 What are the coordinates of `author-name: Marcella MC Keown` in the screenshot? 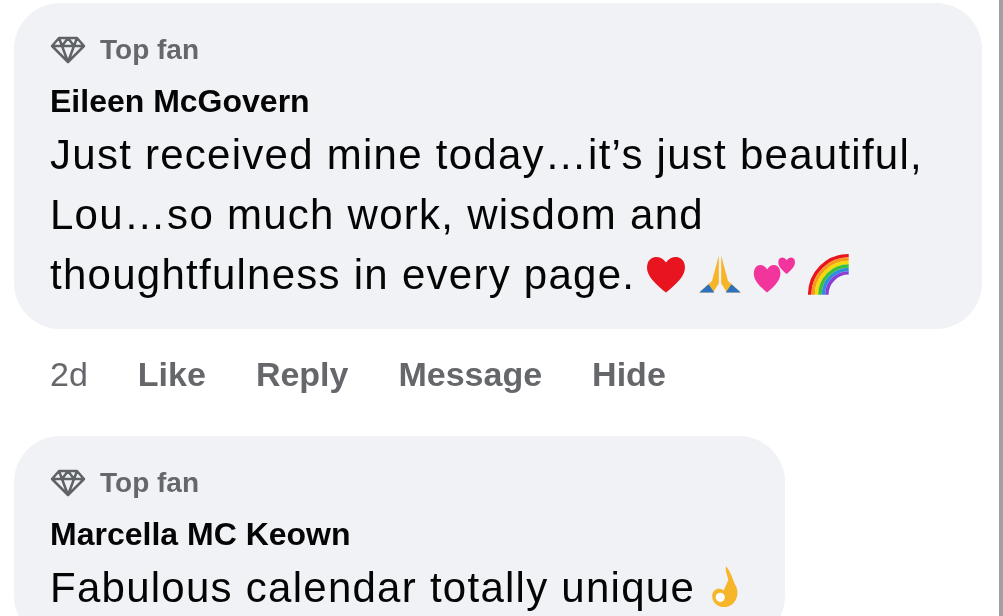 It's located at (400, 534).